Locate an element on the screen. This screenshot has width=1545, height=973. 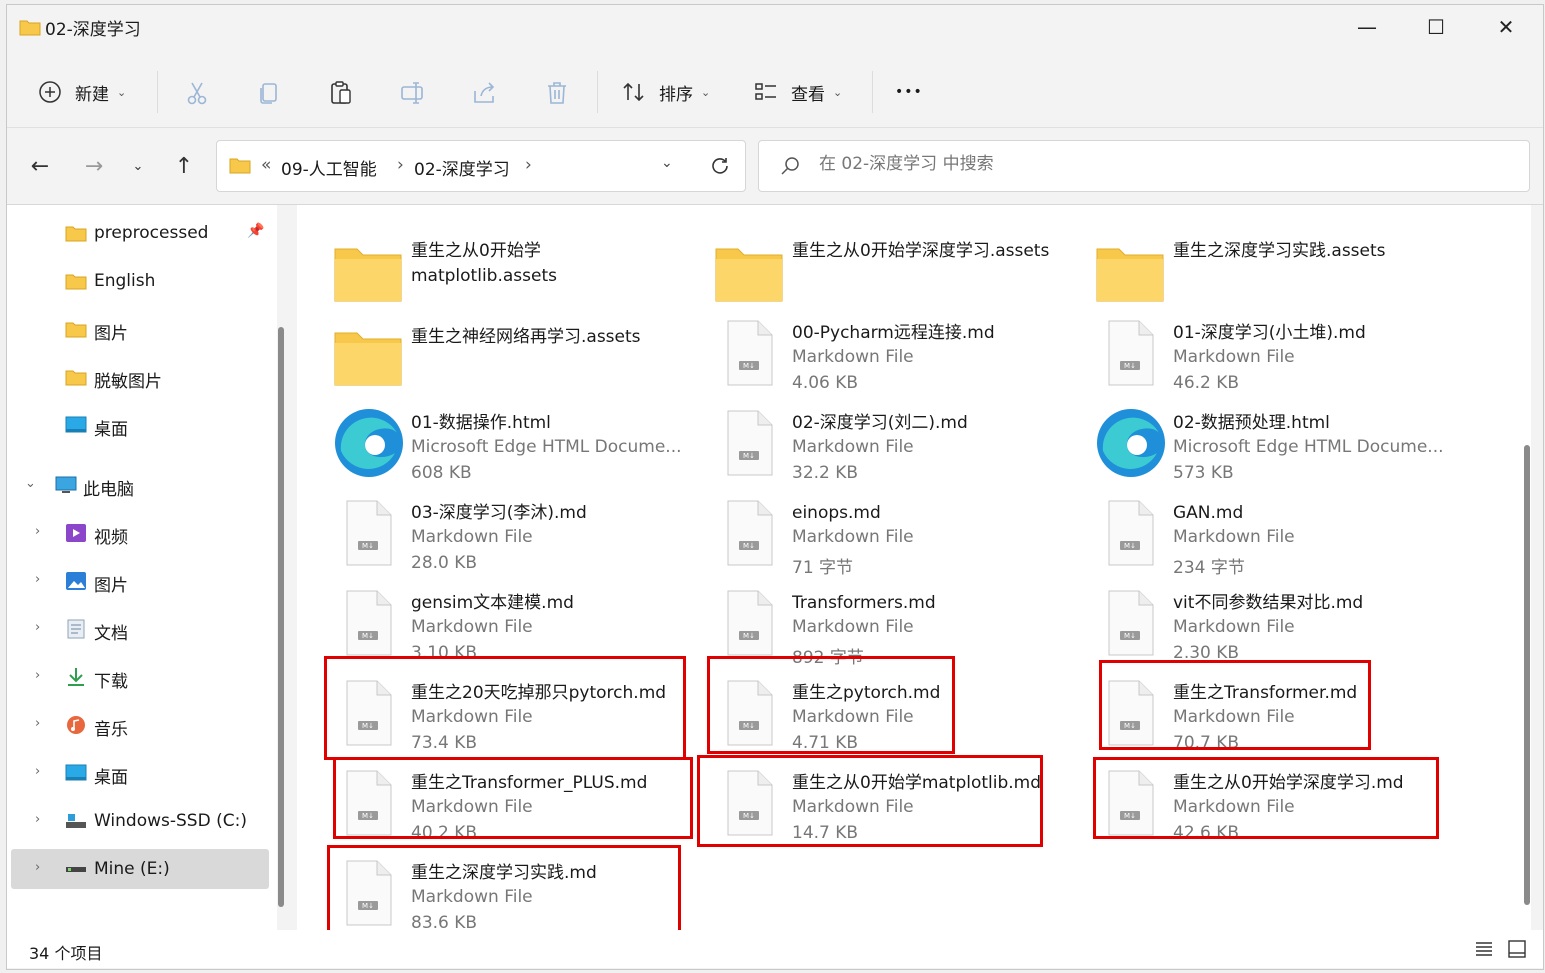
content-scrollbar is located at coordinates (1527, 675).